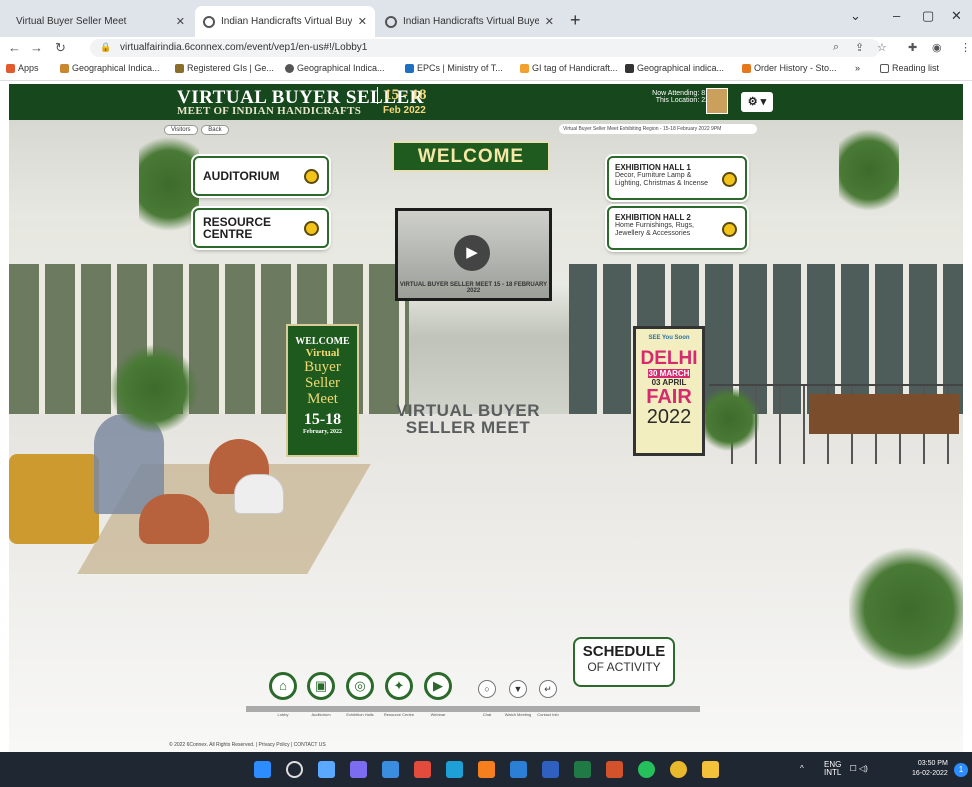 The height and width of the screenshot is (787, 972). What do you see at coordinates (956, 16) in the screenshot?
I see `close-window-icon: ✕` at bounding box center [956, 16].